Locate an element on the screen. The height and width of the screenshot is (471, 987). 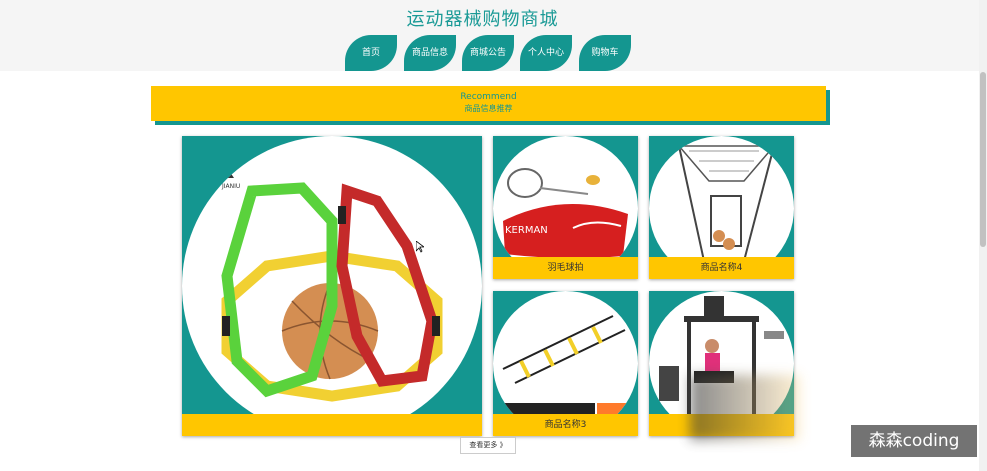
agility-rings-basketball-image: JIANIU is located at coordinates (332, 287).